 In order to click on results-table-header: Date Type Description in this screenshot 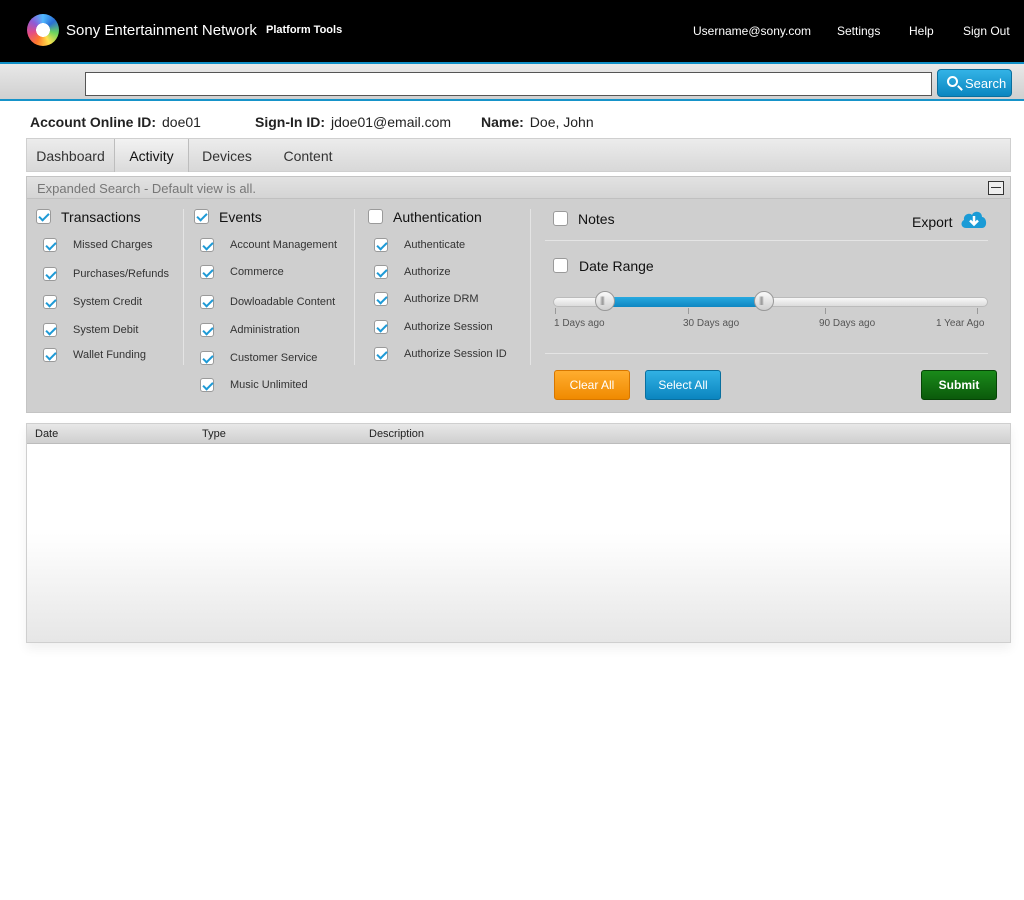, I will do `click(518, 434)`.